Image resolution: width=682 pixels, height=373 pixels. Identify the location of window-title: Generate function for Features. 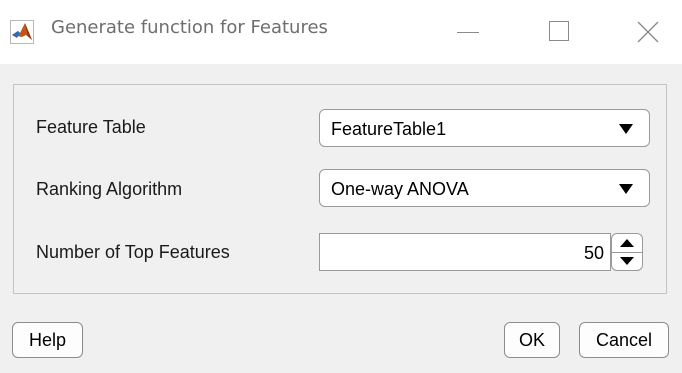
(189, 27).